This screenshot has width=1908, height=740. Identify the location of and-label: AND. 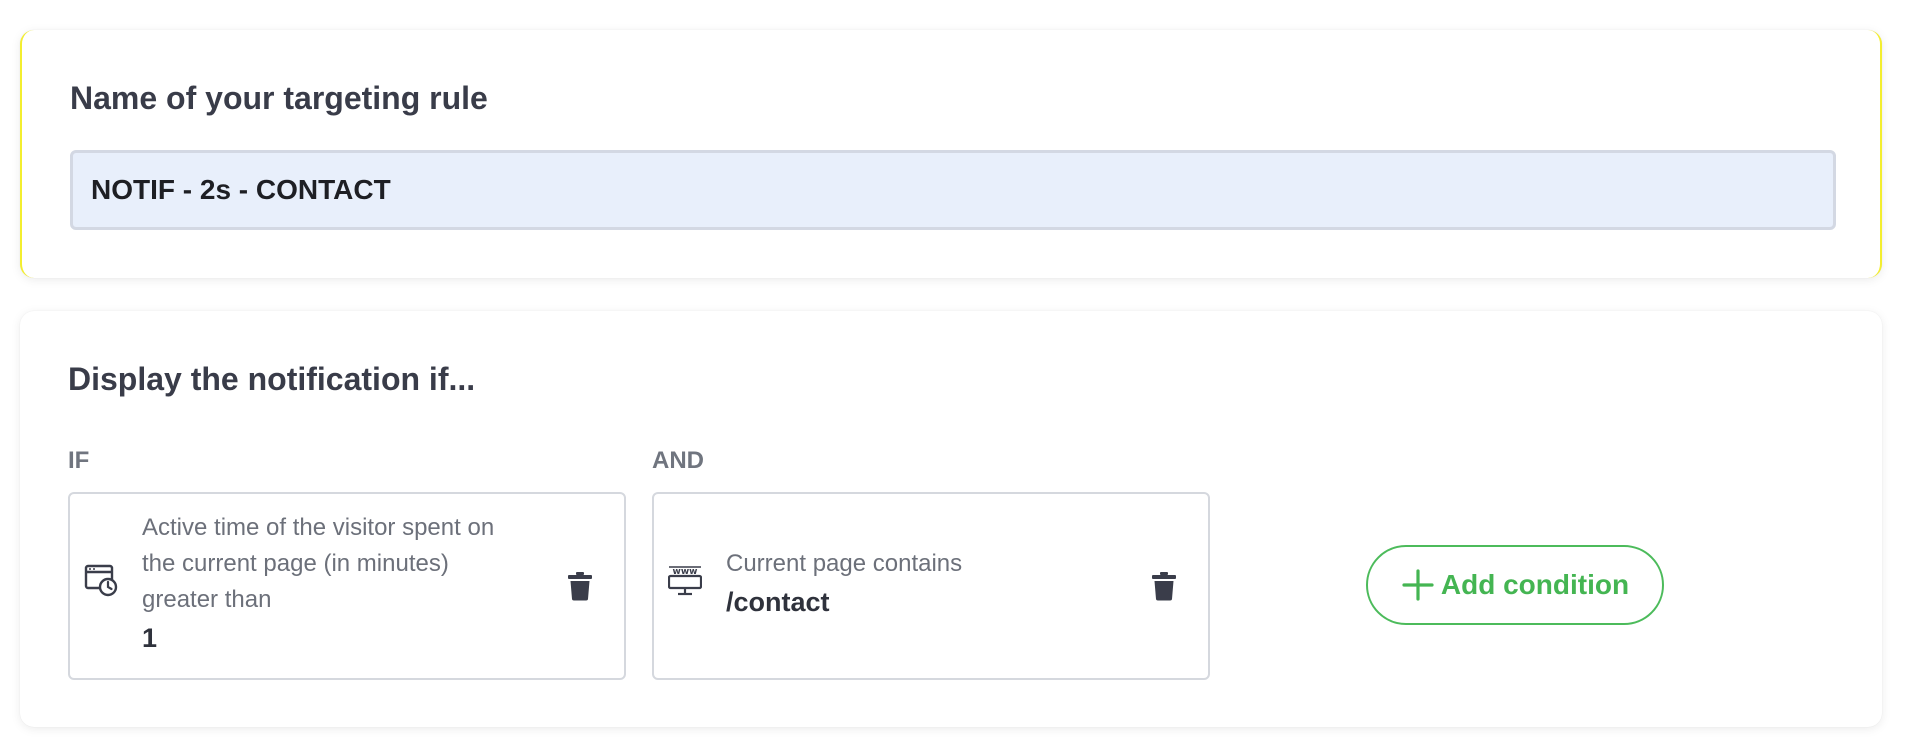
(678, 460).